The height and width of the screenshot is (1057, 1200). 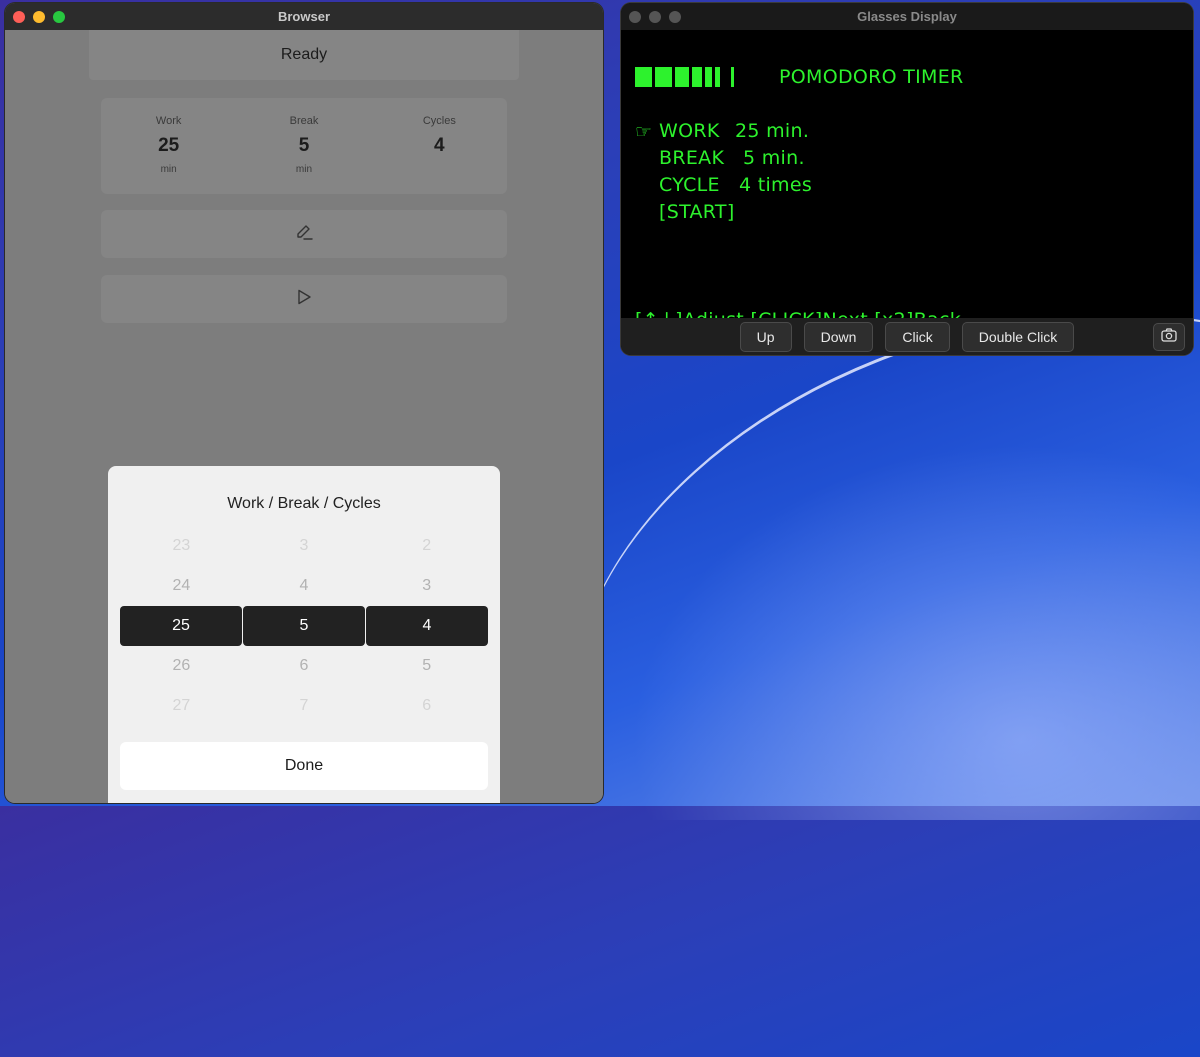 I want to click on pencil-icon, so click(x=304, y=234).